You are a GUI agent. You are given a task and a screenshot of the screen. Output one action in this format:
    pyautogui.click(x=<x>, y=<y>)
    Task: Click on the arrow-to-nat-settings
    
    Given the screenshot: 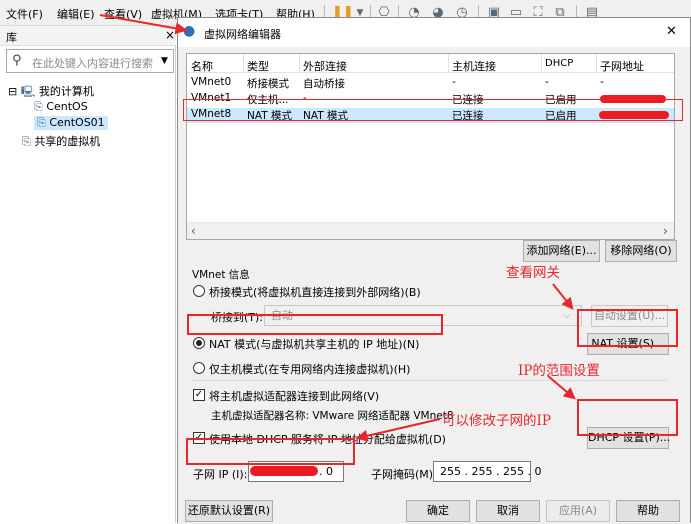 What is the action you would take?
    pyautogui.click(x=563, y=296)
    